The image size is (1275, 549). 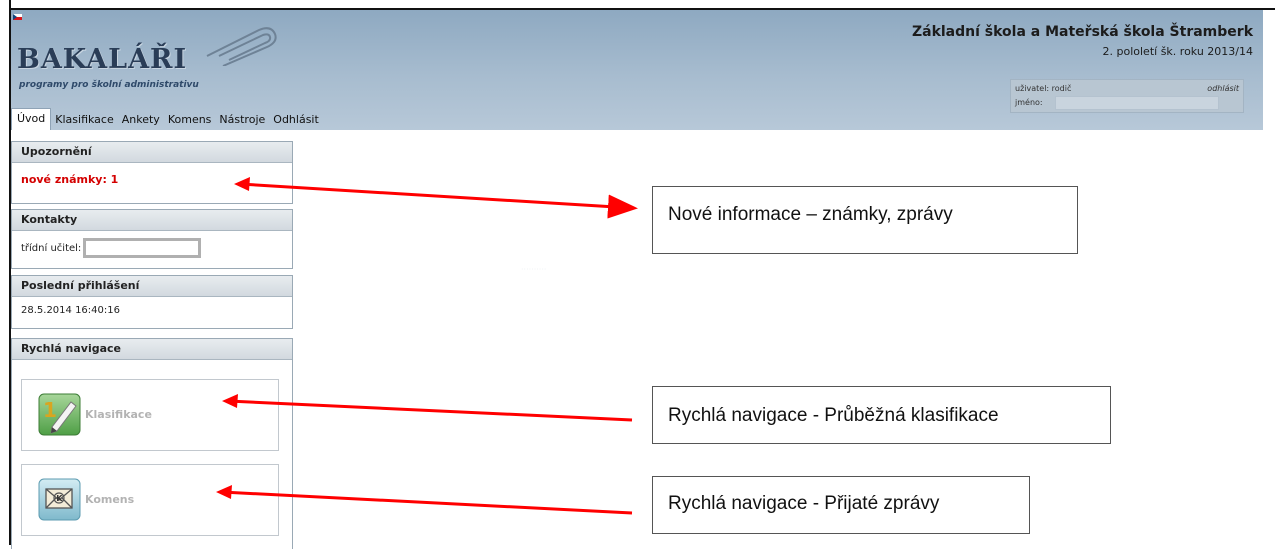 What do you see at coordinates (152, 220) in the screenshot?
I see `contacts-panel-title: Kontakty` at bounding box center [152, 220].